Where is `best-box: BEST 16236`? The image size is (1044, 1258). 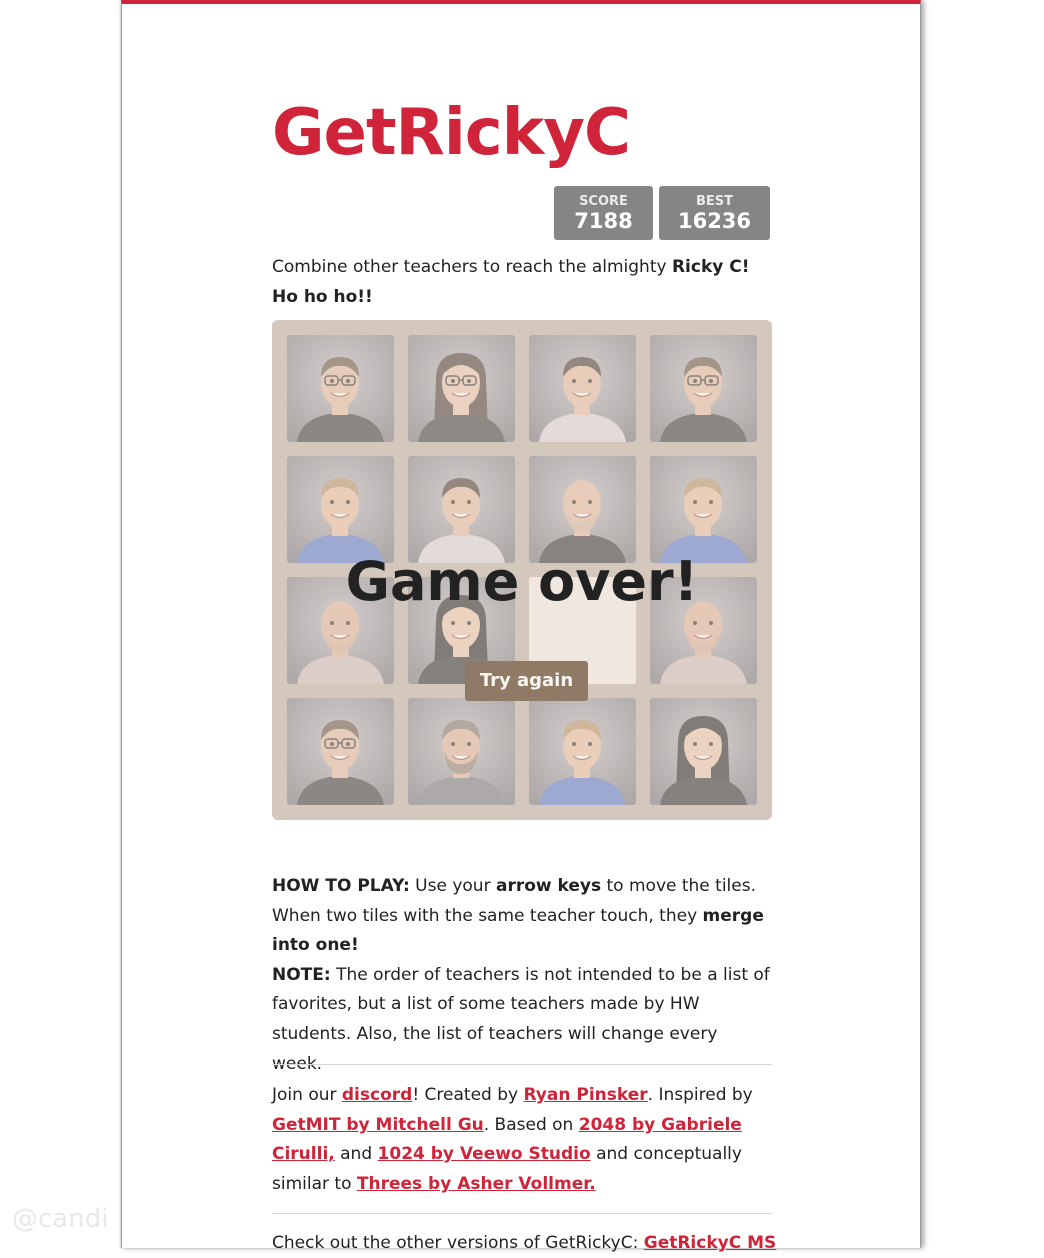 best-box: BEST 16236 is located at coordinates (714, 213).